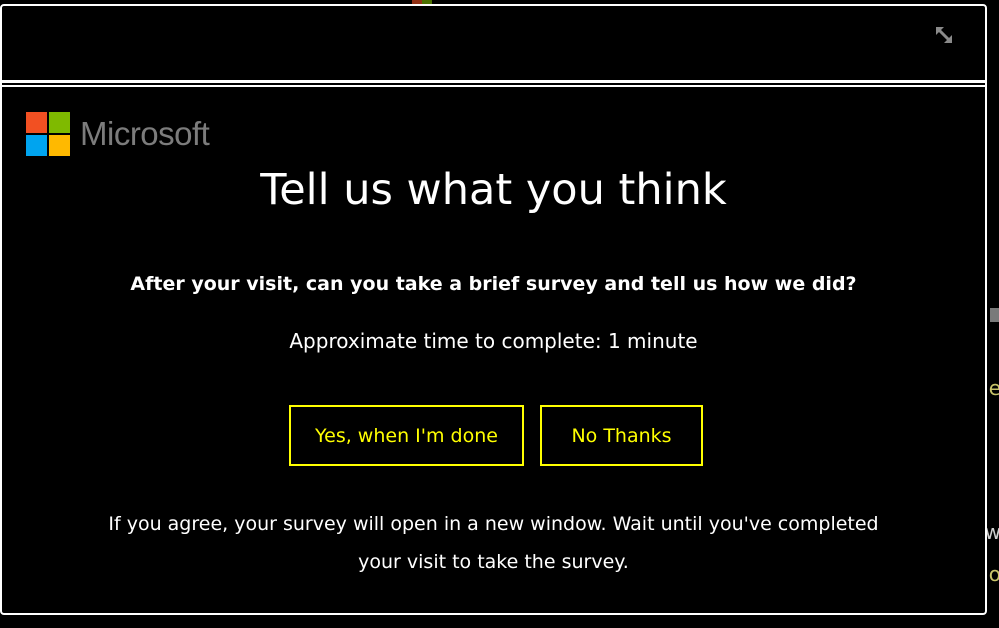  I want to click on microsoft-logo: Microsoft, so click(118, 134).